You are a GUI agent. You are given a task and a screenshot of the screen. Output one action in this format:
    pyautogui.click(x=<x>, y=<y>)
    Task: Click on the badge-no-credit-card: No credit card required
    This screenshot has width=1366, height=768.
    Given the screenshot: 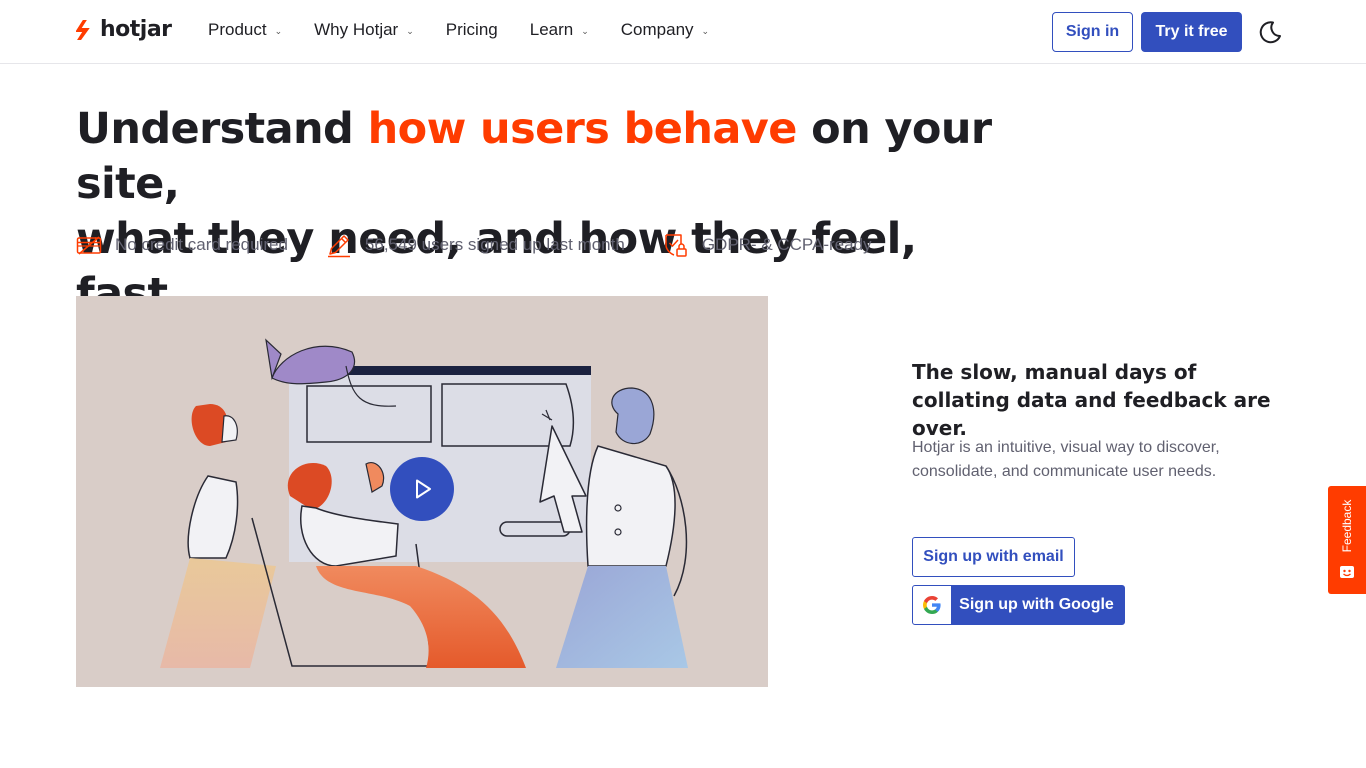 What is the action you would take?
    pyautogui.click(x=182, y=245)
    